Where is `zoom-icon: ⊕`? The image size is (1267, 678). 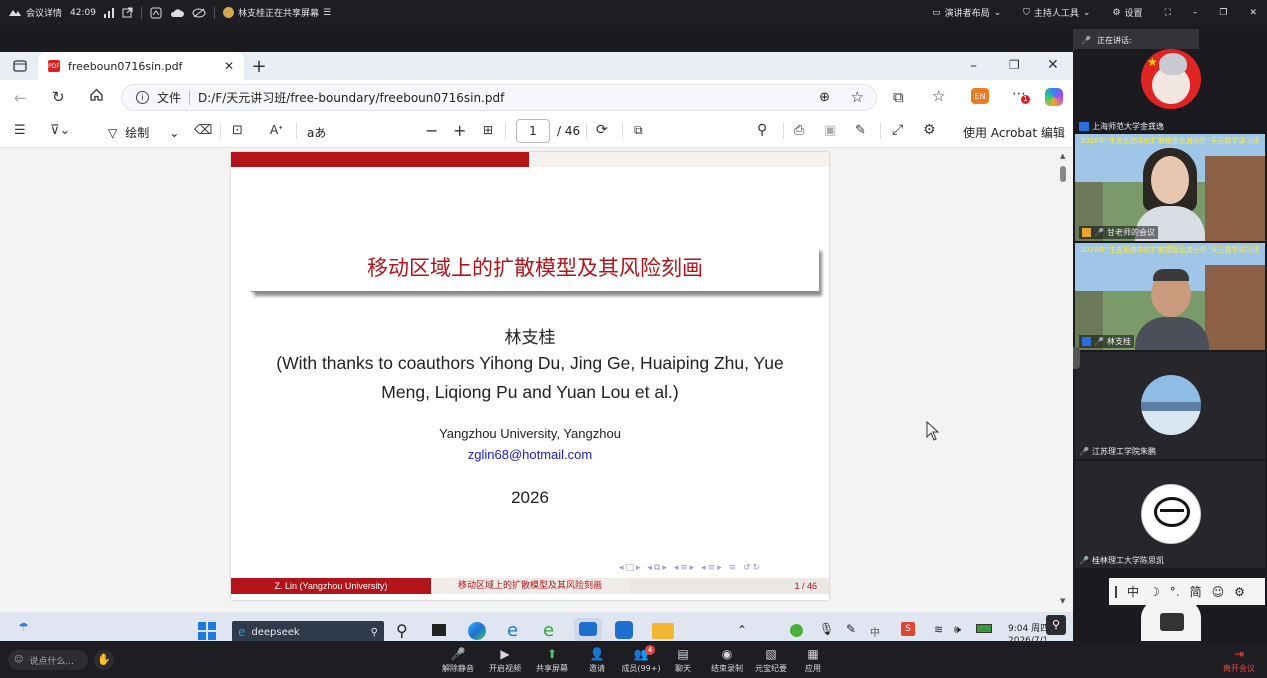 zoom-icon: ⊕ is located at coordinates (824, 97).